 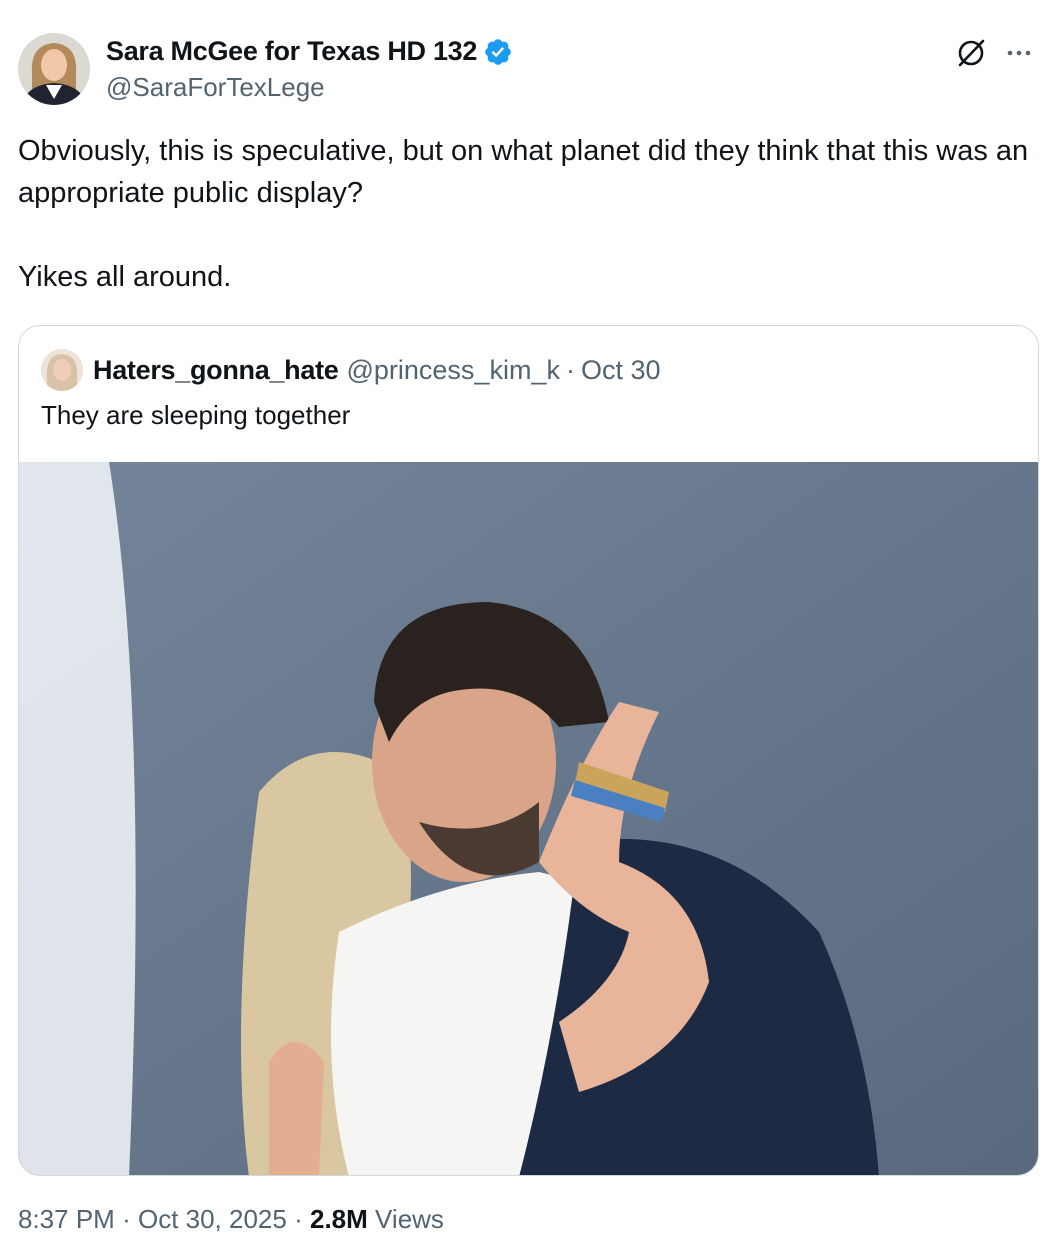 I want to click on author-name-text: Sara McGee for Texas HD 132, so click(x=292, y=51).